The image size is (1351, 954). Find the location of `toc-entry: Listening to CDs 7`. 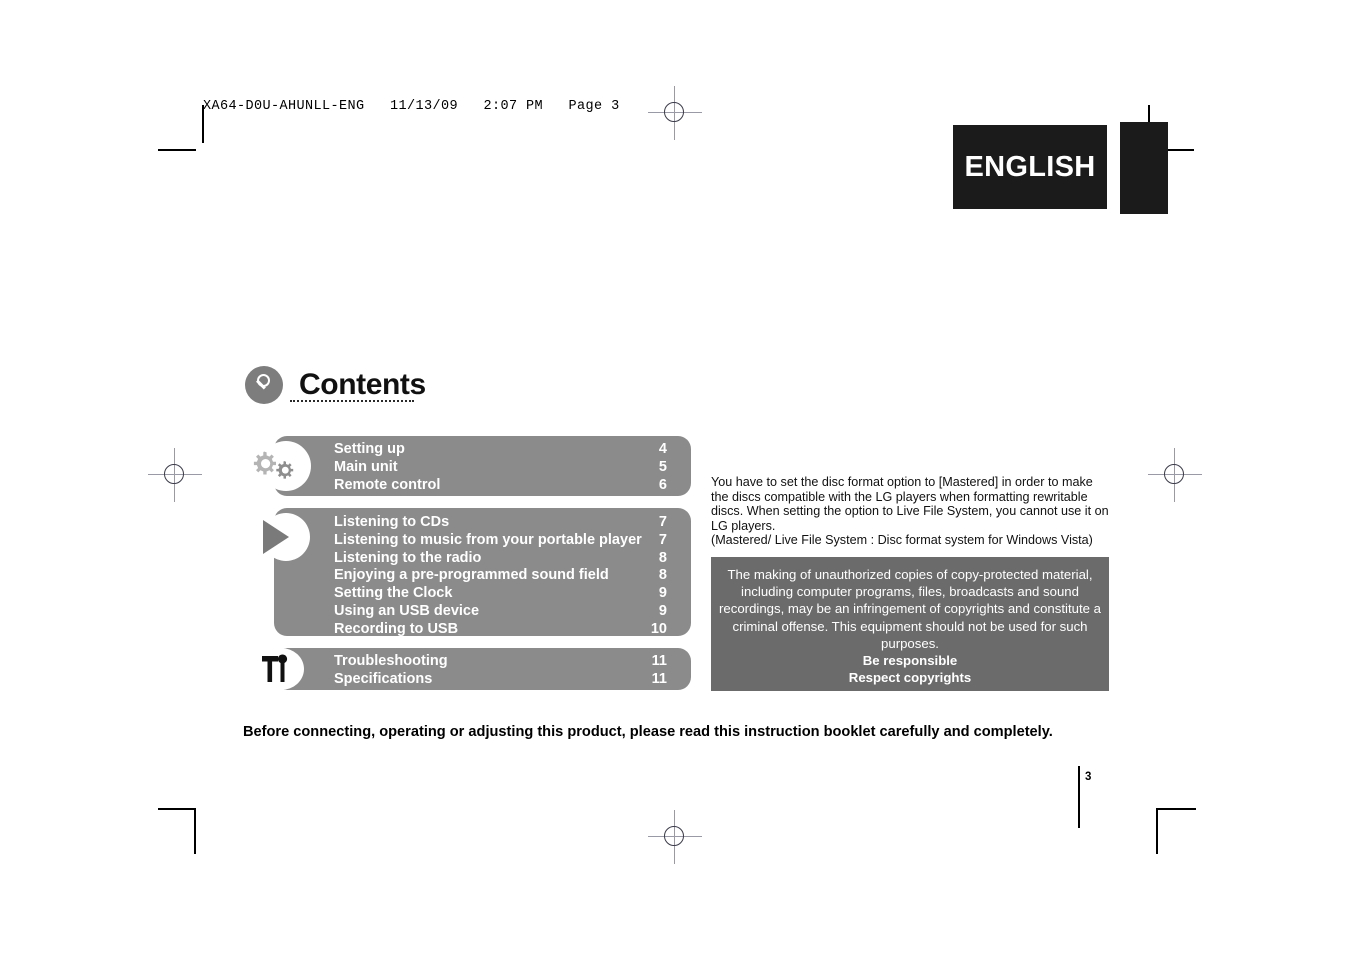

toc-entry: Listening to CDs 7 is located at coordinates (500, 523).